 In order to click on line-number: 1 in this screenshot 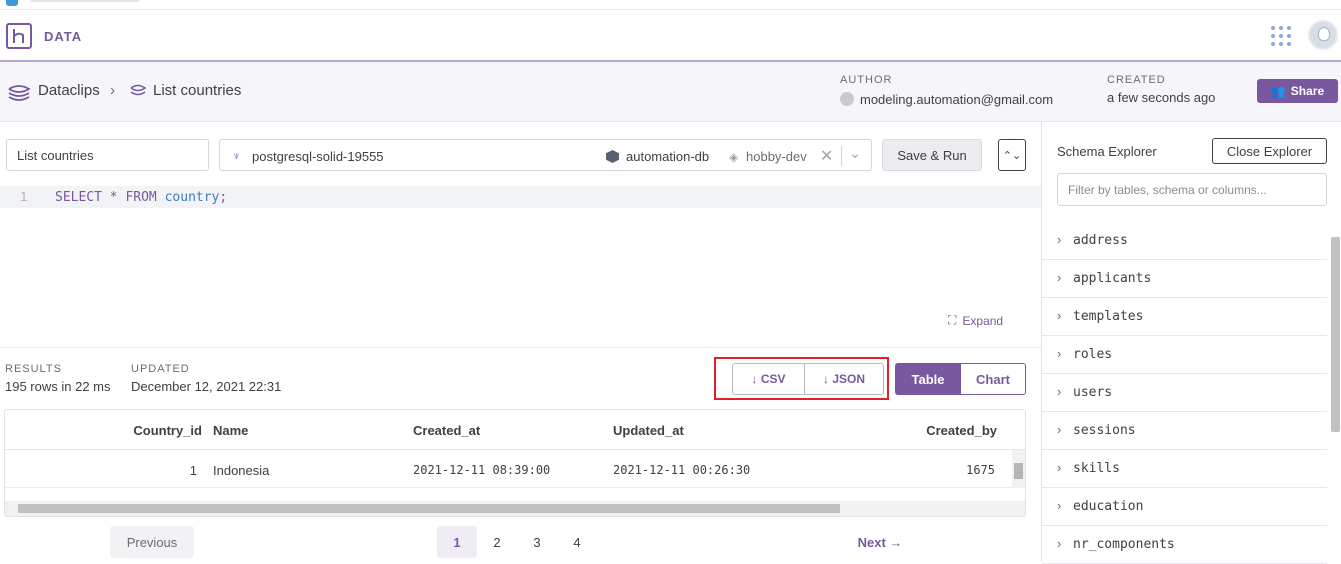, I will do `click(24, 197)`.